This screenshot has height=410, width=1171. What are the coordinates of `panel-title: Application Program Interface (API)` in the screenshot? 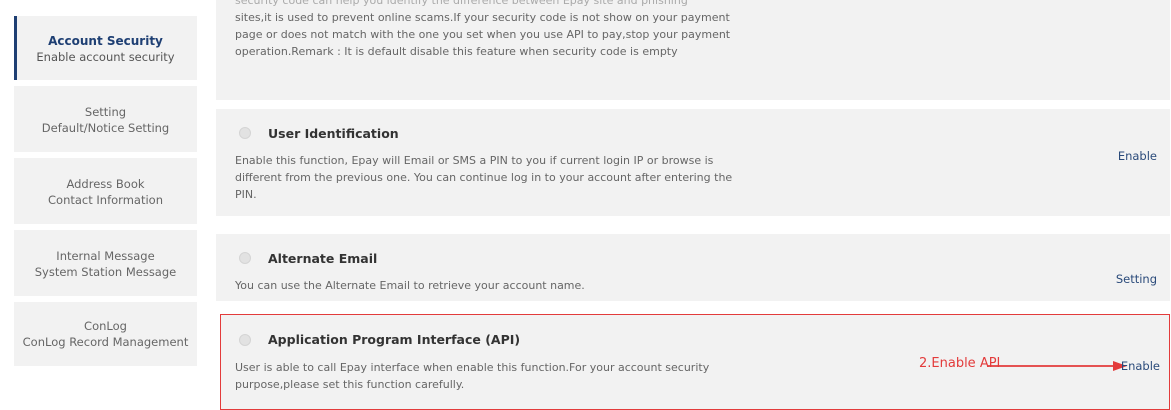 It's located at (394, 339).